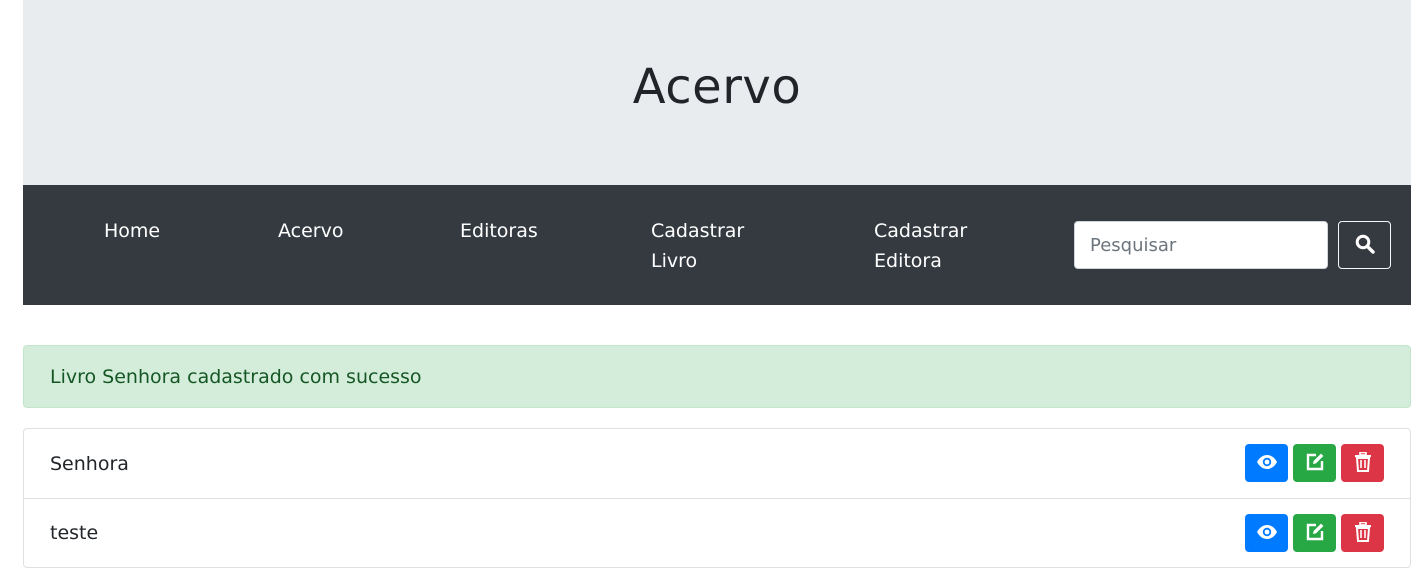 This screenshot has height=581, width=1423. What do you see at coordinates (717, 86) in the screenshot?
I see `page-title: Acervo` at bounding box center [717, 86].